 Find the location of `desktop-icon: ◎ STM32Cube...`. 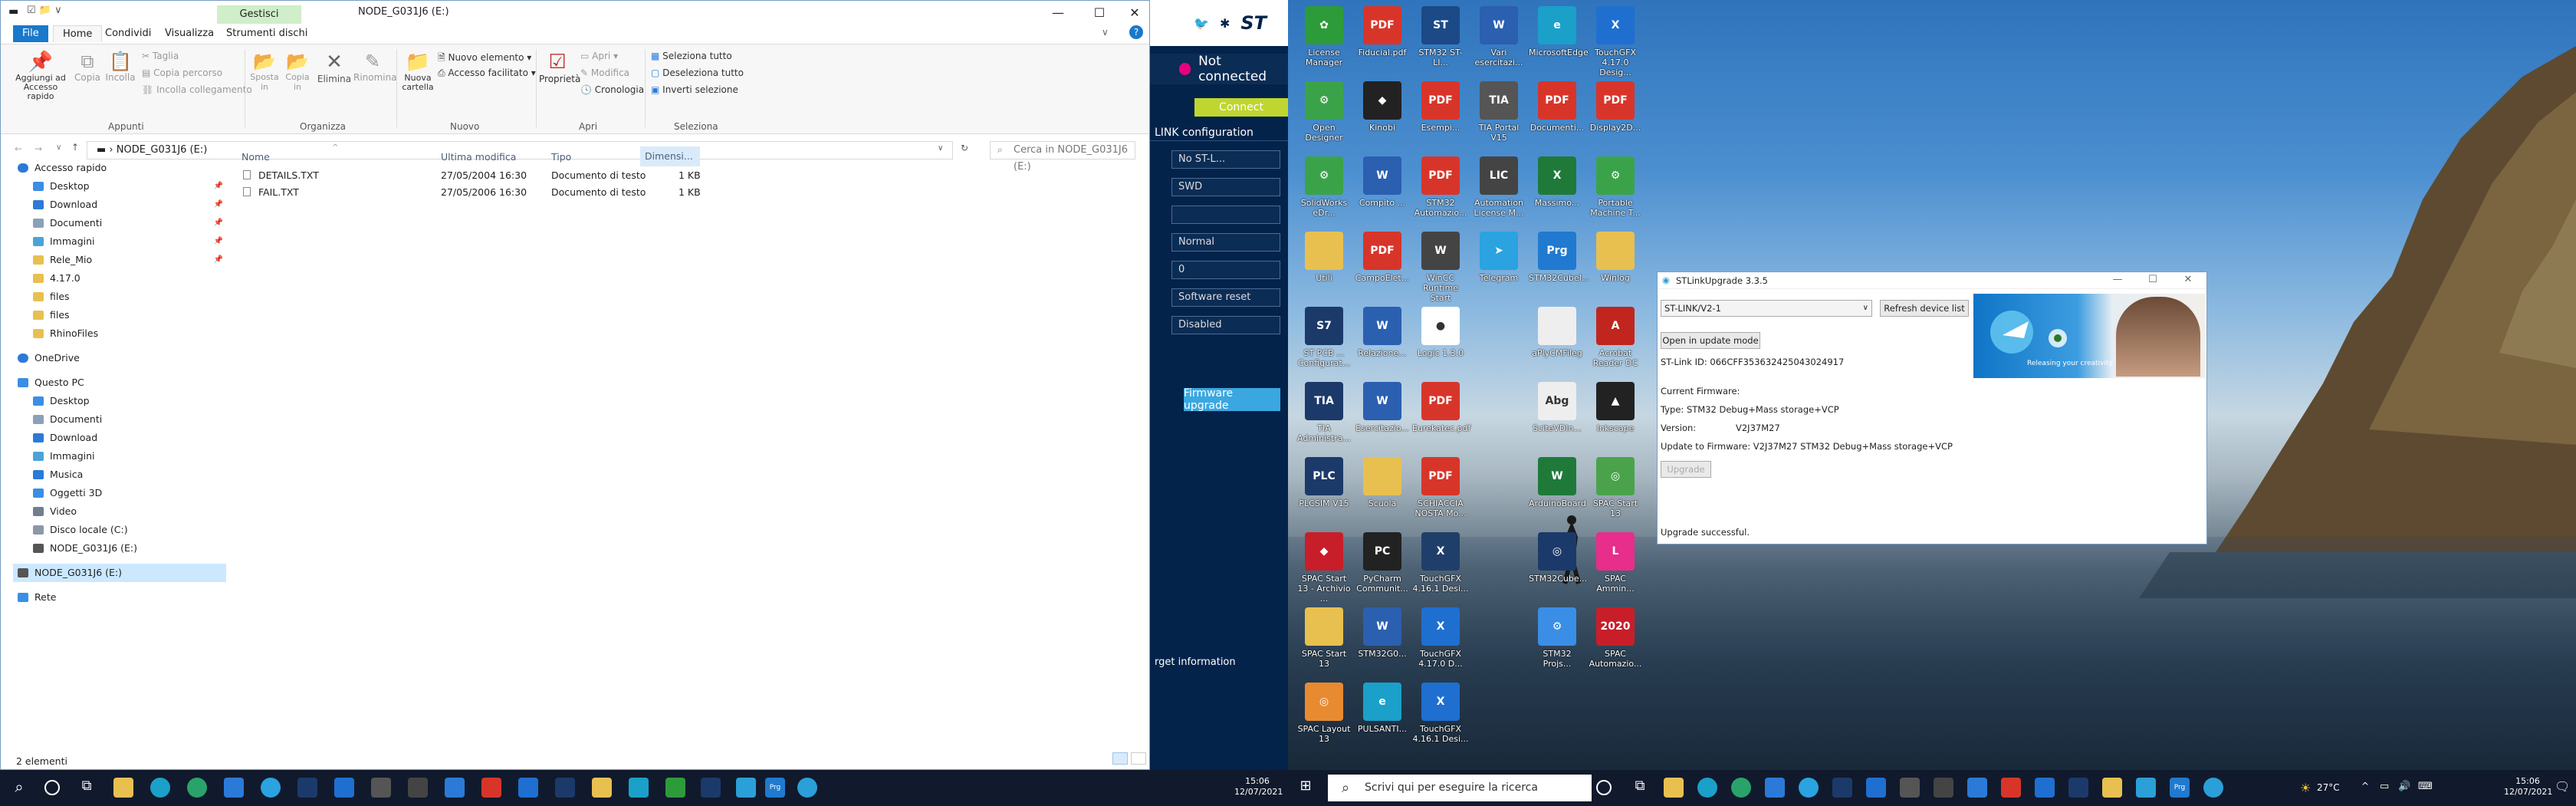

desktop-icon: ◎ STM32Cube... is located at coordinates (1558, 565).